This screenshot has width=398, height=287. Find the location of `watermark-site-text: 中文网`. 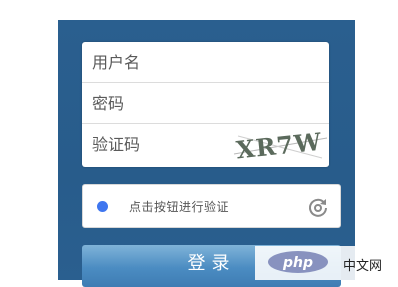

watermark-site-text: 中文网 is located at coordinates (363, 266).